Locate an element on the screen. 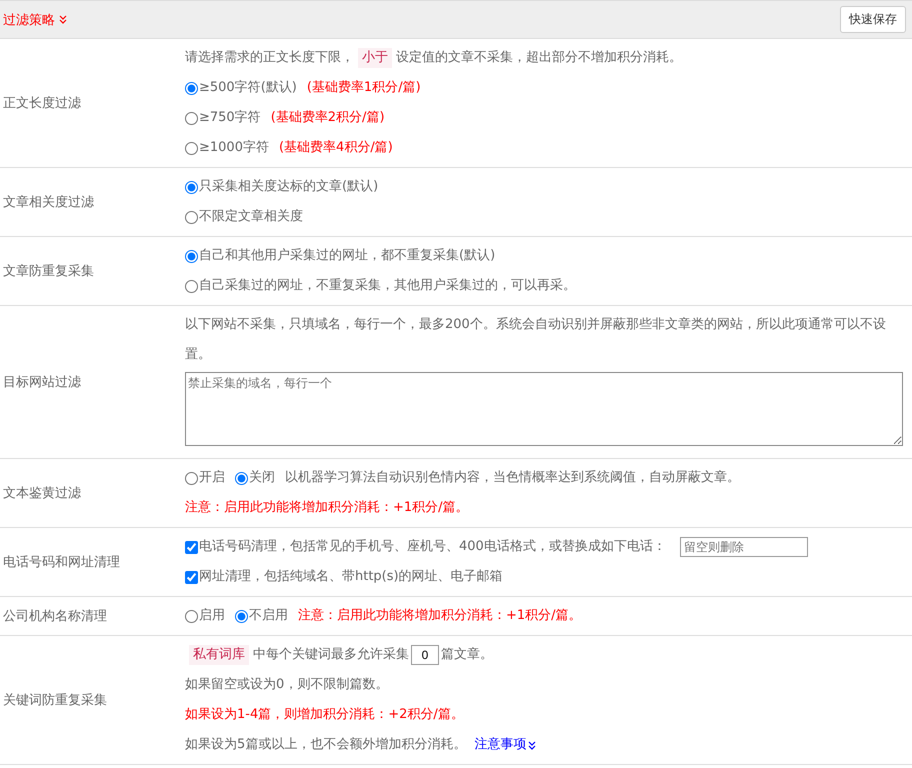 Image resolution: width=912 pixels, height=768 pixels. radio-label: ≥750字符 is located at coordinates (230, 118).